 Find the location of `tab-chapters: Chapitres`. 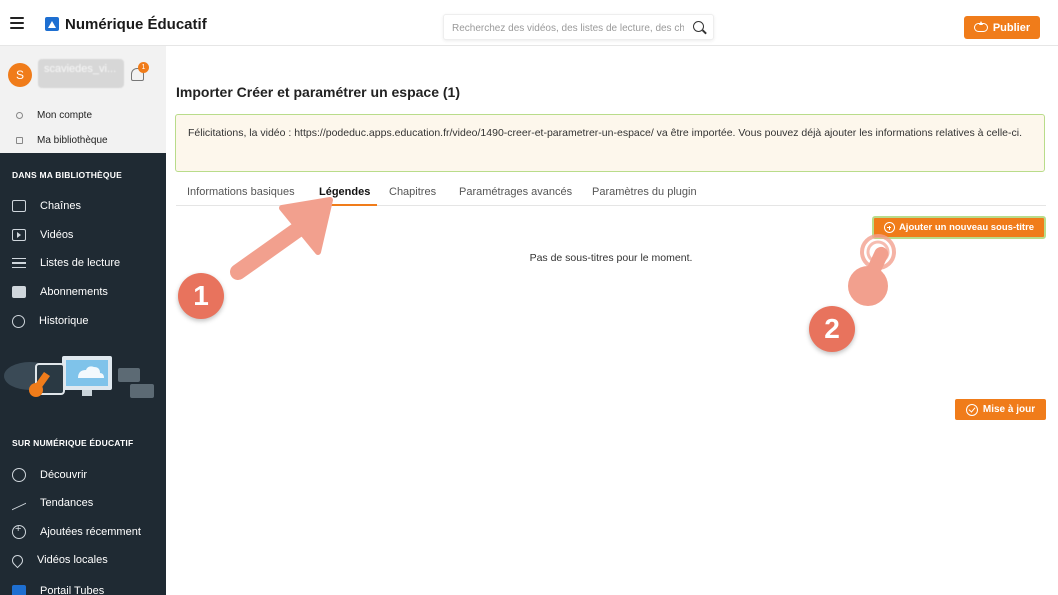

tab-chapters: Chapitres is located at coordinates (412, 192).